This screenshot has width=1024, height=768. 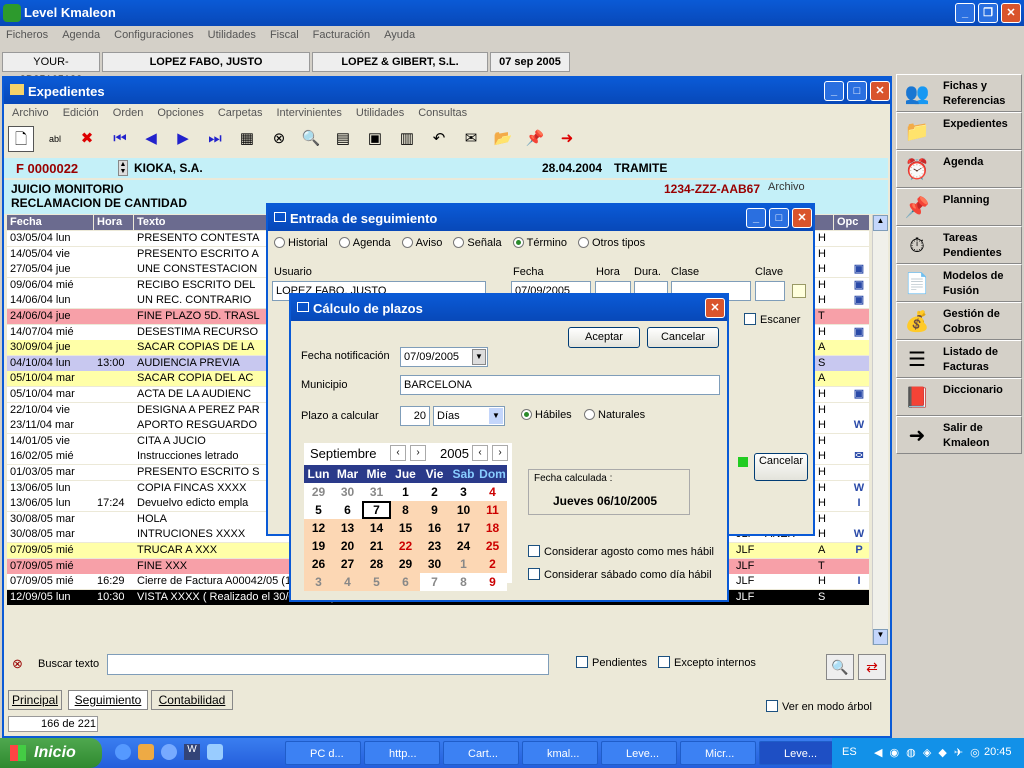 What do you see at coordinates (802, 218) in the screenshot?
I see `entrada-close-button: ✕` at bounding box center [802, 218].